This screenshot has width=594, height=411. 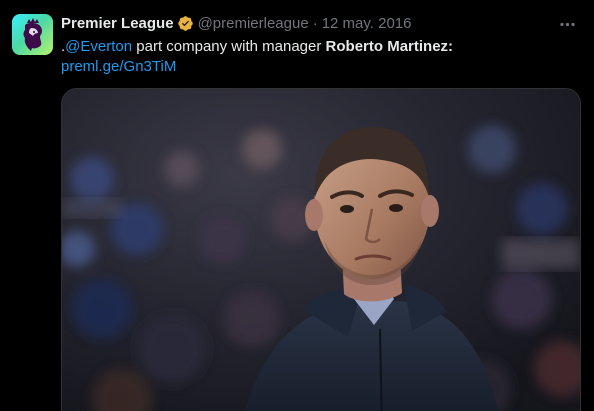 What do you see at coordinates (117, 23) in the screenshot?
I see `author-display-name: Premier League` at bounding box center [117, 23].